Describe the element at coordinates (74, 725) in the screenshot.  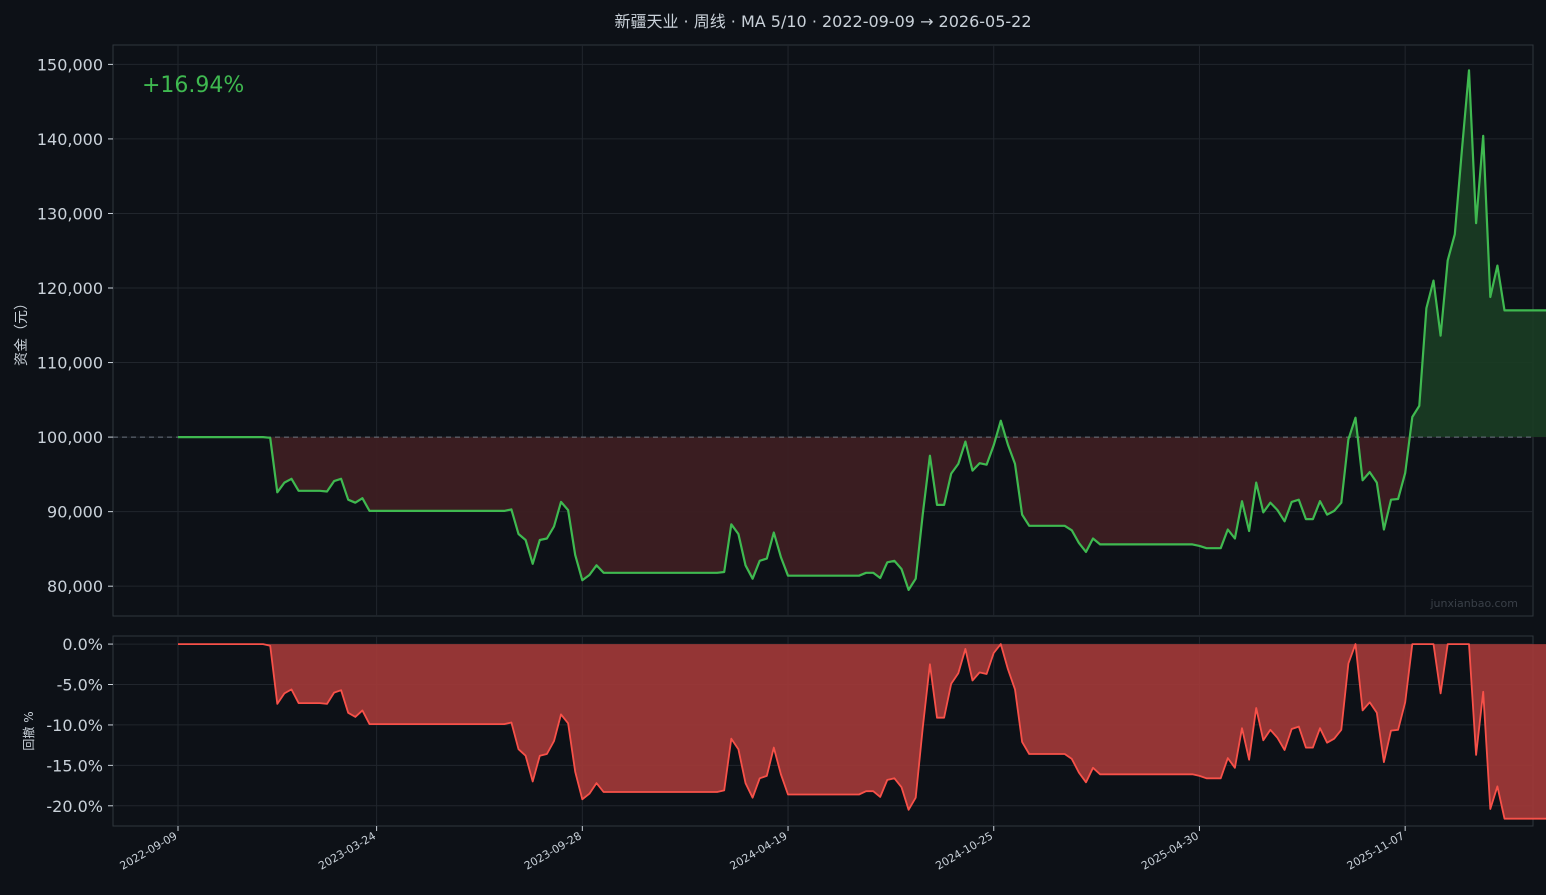
I see `y-tick-label: -10.0%` at that location.